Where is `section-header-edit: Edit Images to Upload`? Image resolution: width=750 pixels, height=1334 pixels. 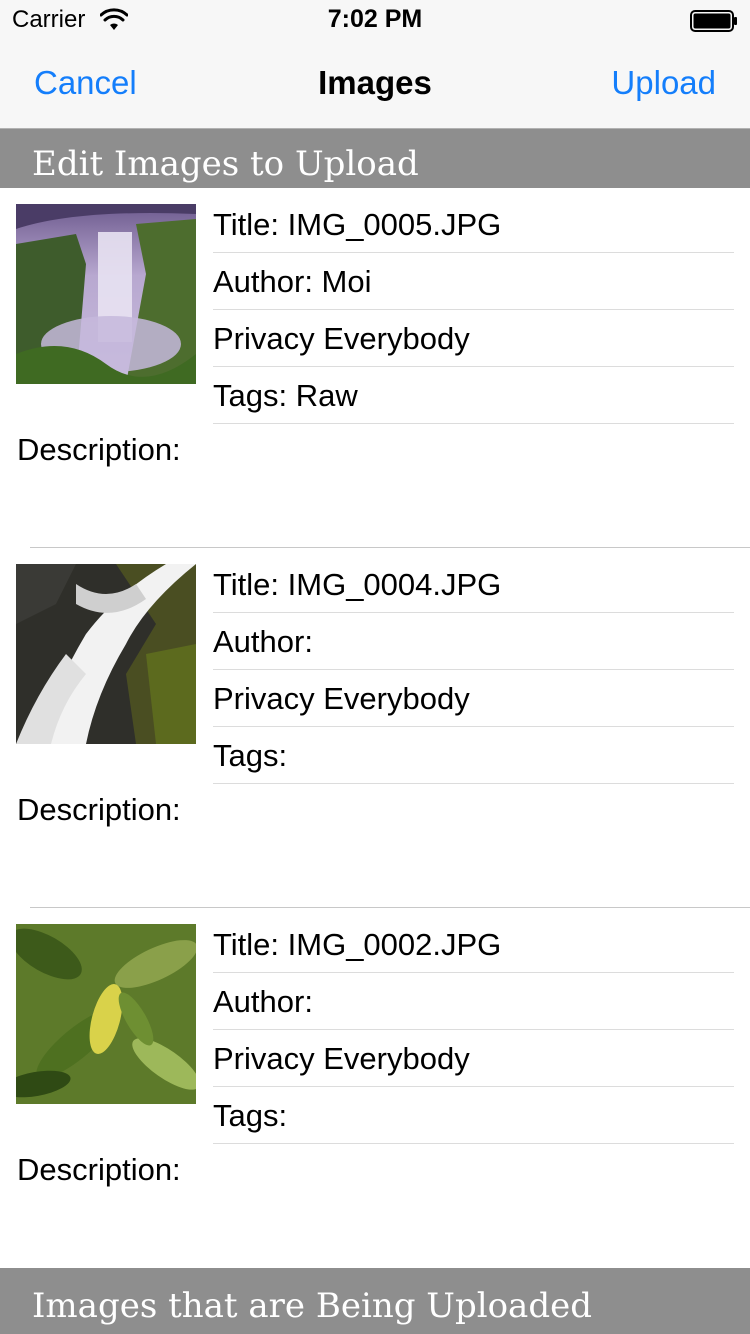 section-header-edit: Edit Images to Upload is located at coordinates (375, 158).